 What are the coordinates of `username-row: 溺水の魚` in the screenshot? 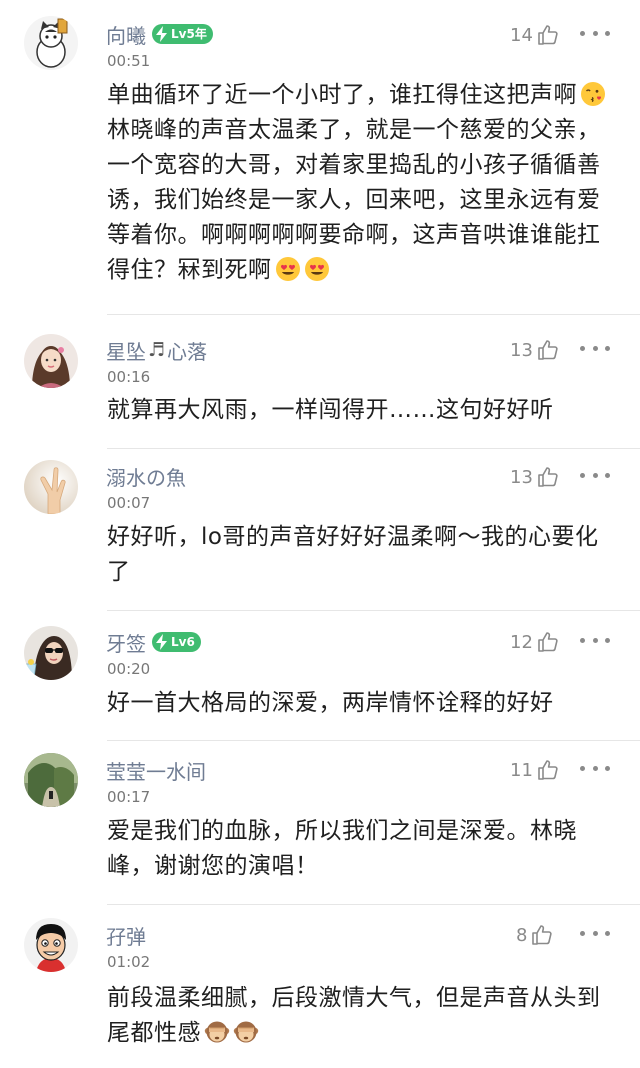 It's located at (146, 476).